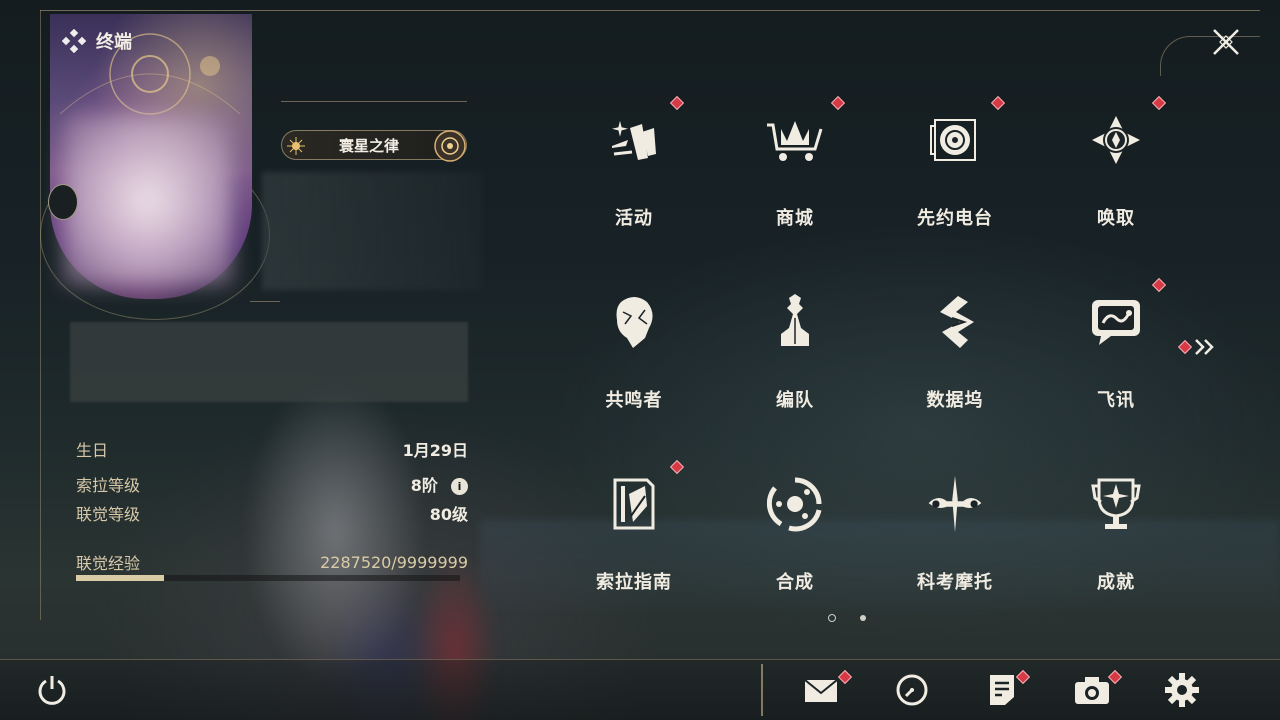  What do you see at coordinates (795, 541) in the screenshot?
I see `menu-item-synthesis: 合成` at bounding box center [795, 541].